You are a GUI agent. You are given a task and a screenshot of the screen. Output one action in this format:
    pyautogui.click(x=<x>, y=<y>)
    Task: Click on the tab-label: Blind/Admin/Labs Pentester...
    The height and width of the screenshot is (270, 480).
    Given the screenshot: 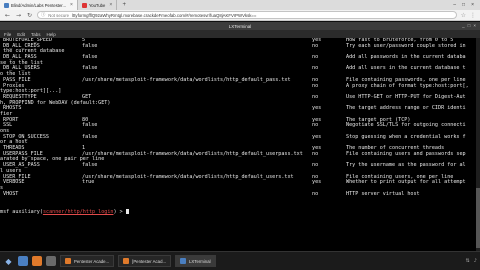 What is the action you would take?
    pyautogui.click(x=38, y=5)
    